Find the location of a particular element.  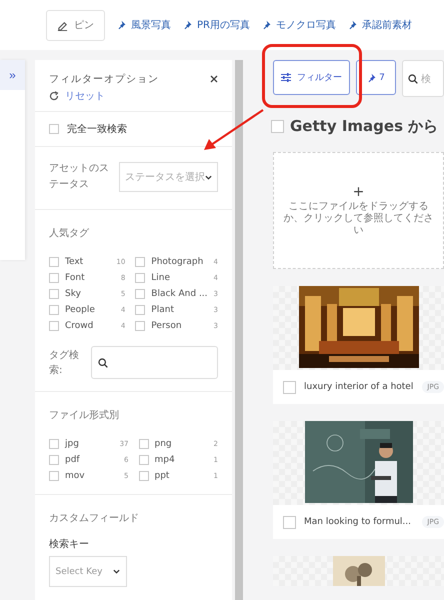

section-heading: Getty Images から is located at coordinates (364, 126).